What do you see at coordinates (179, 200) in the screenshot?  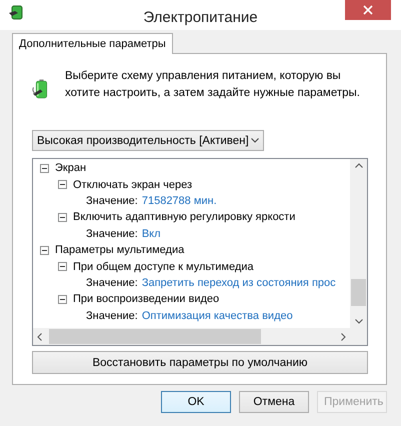 I see `value-link: 71582788 мин.` at bounding box center [179, 200].